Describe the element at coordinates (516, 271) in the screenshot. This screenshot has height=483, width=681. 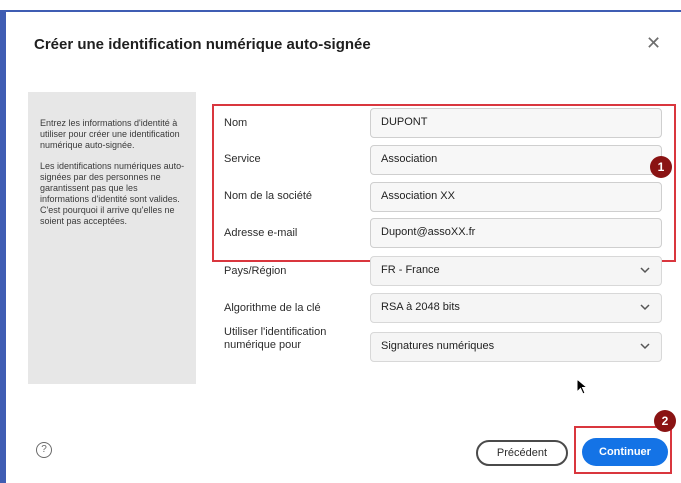
I see `country-select: FR - France` at that location.